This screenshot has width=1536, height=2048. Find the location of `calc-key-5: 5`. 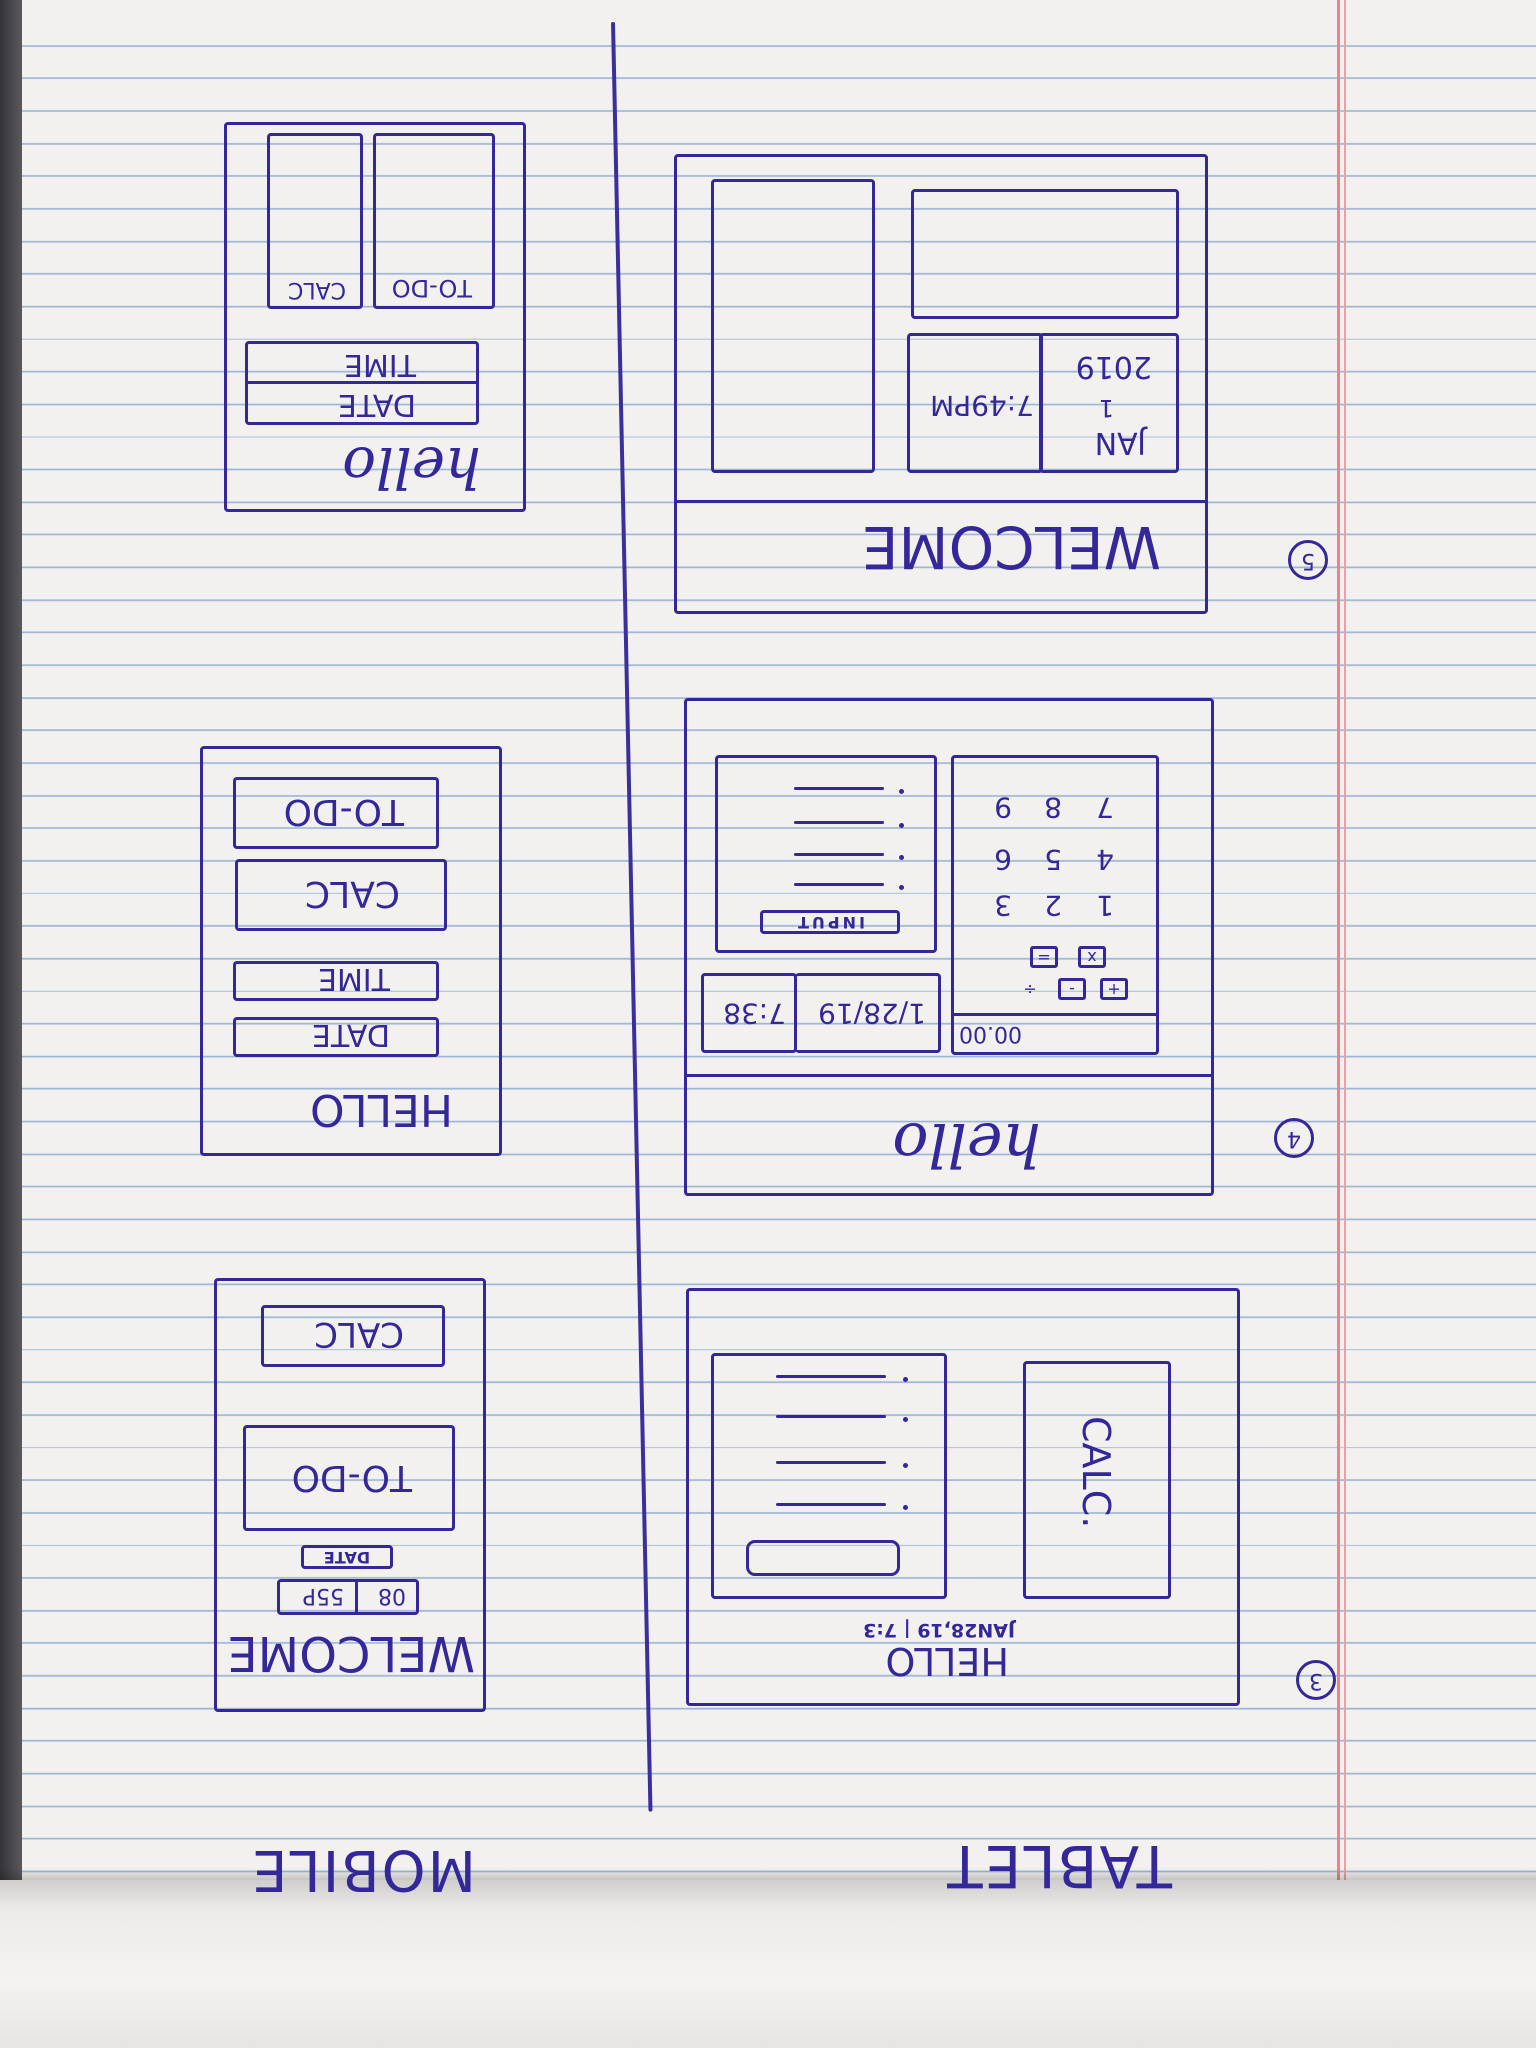

calc-key-5: 5 is located at coordinates (1053, 859).